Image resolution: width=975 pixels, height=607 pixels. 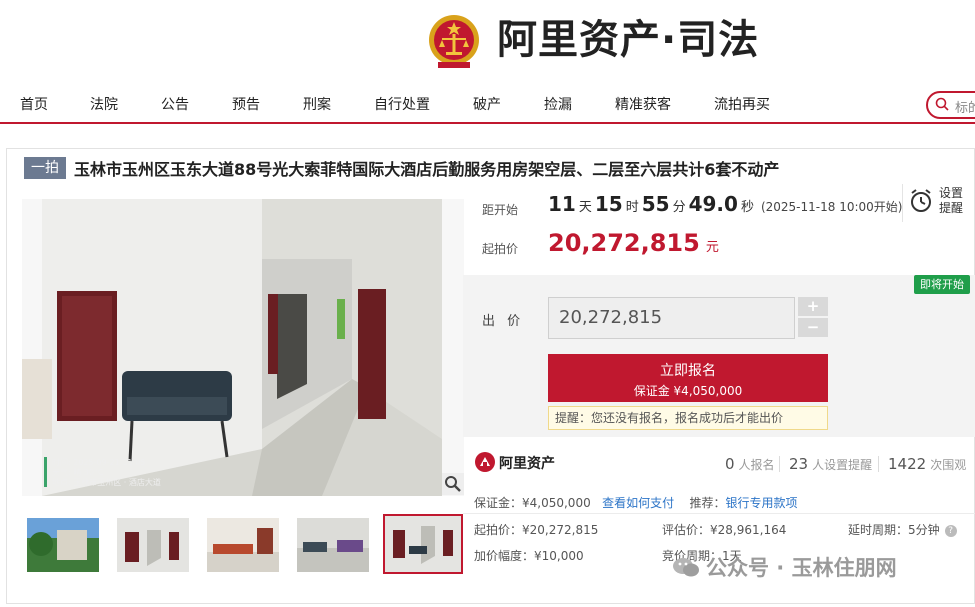 What do you see at coordinates (688, 391) in the screenshot?
I see `deposit-line: 保证金 ¥4,050,000` at bounding box center [688, 391].